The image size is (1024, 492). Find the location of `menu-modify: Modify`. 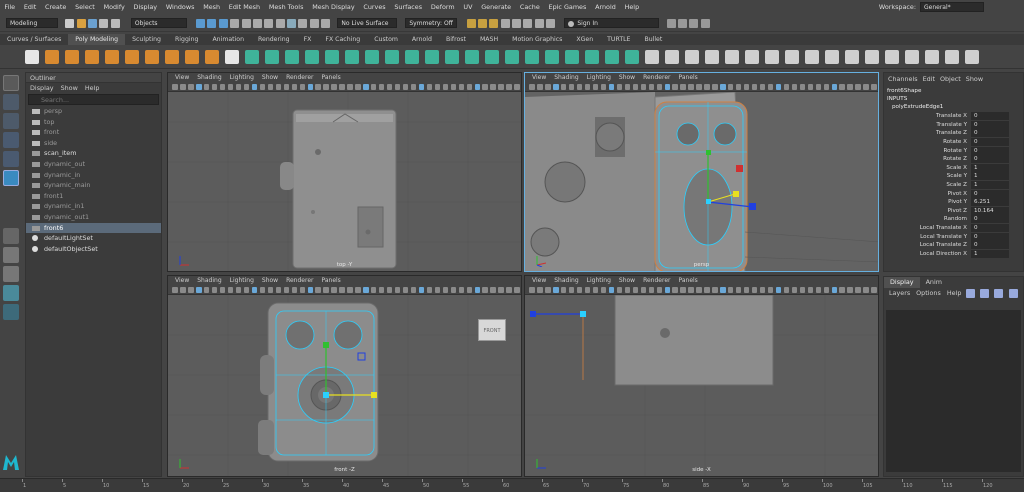

menu-modify: Modify is located at coordinates (114, 7).